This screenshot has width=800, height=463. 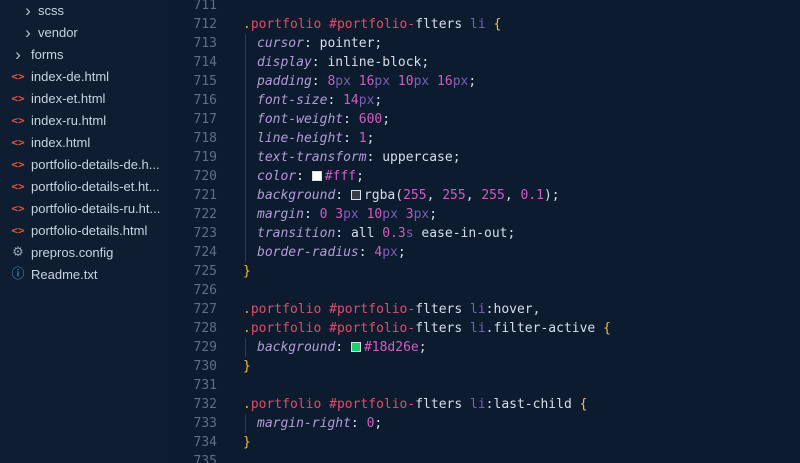 I want to click on code-token: s, so click(x=409, y=233).